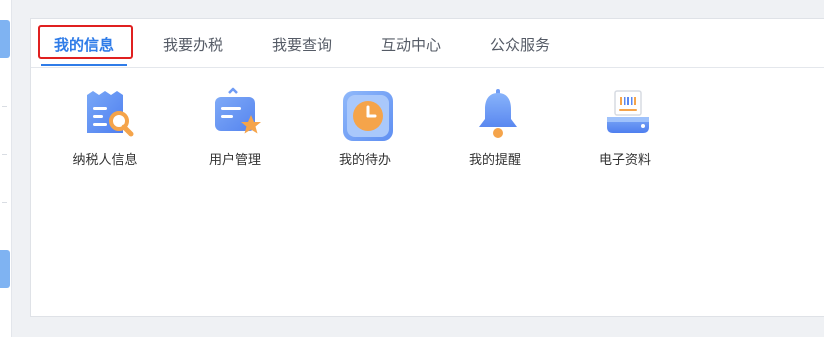  Describe the element at coordinates (234, 160) in the screenshot. I see `item-label: 用户管理` at that location.